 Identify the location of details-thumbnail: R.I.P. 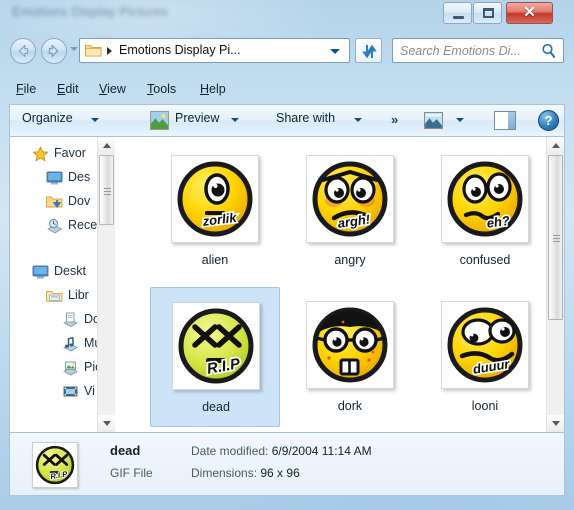
(55, 465).